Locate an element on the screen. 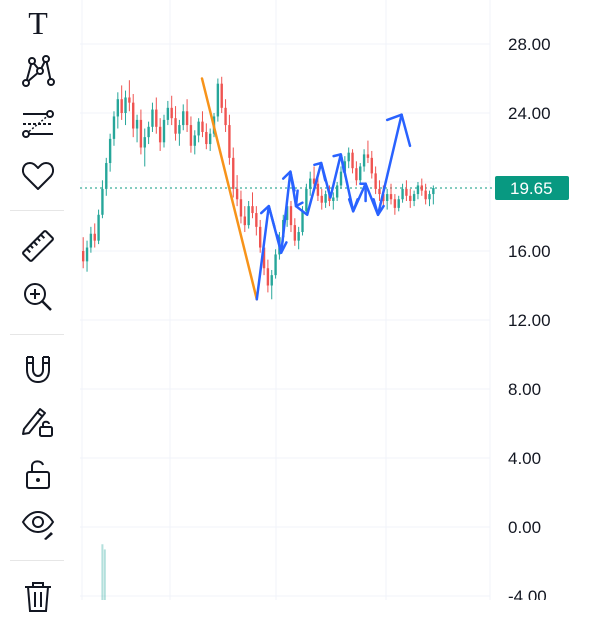  y-tick-label: 0.00 is located at coordinates (524, 527).